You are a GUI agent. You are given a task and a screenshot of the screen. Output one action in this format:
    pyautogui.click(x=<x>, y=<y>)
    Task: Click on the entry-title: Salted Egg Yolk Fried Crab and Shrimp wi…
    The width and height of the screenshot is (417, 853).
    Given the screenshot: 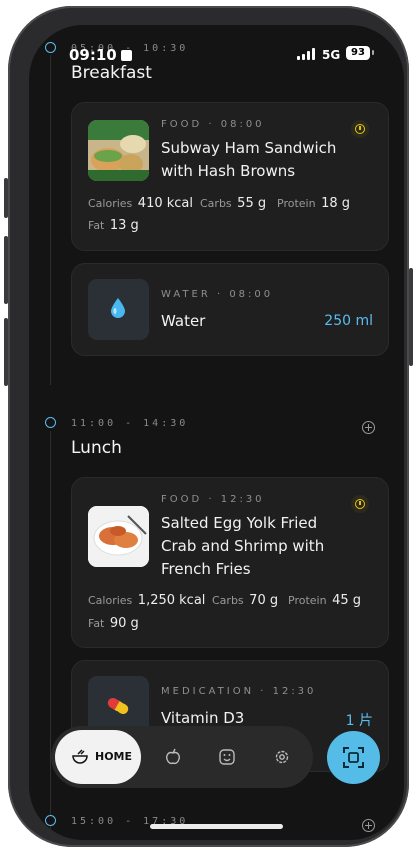 What is the action you would take?
    pyautogui.click(x=243, y=546)
    